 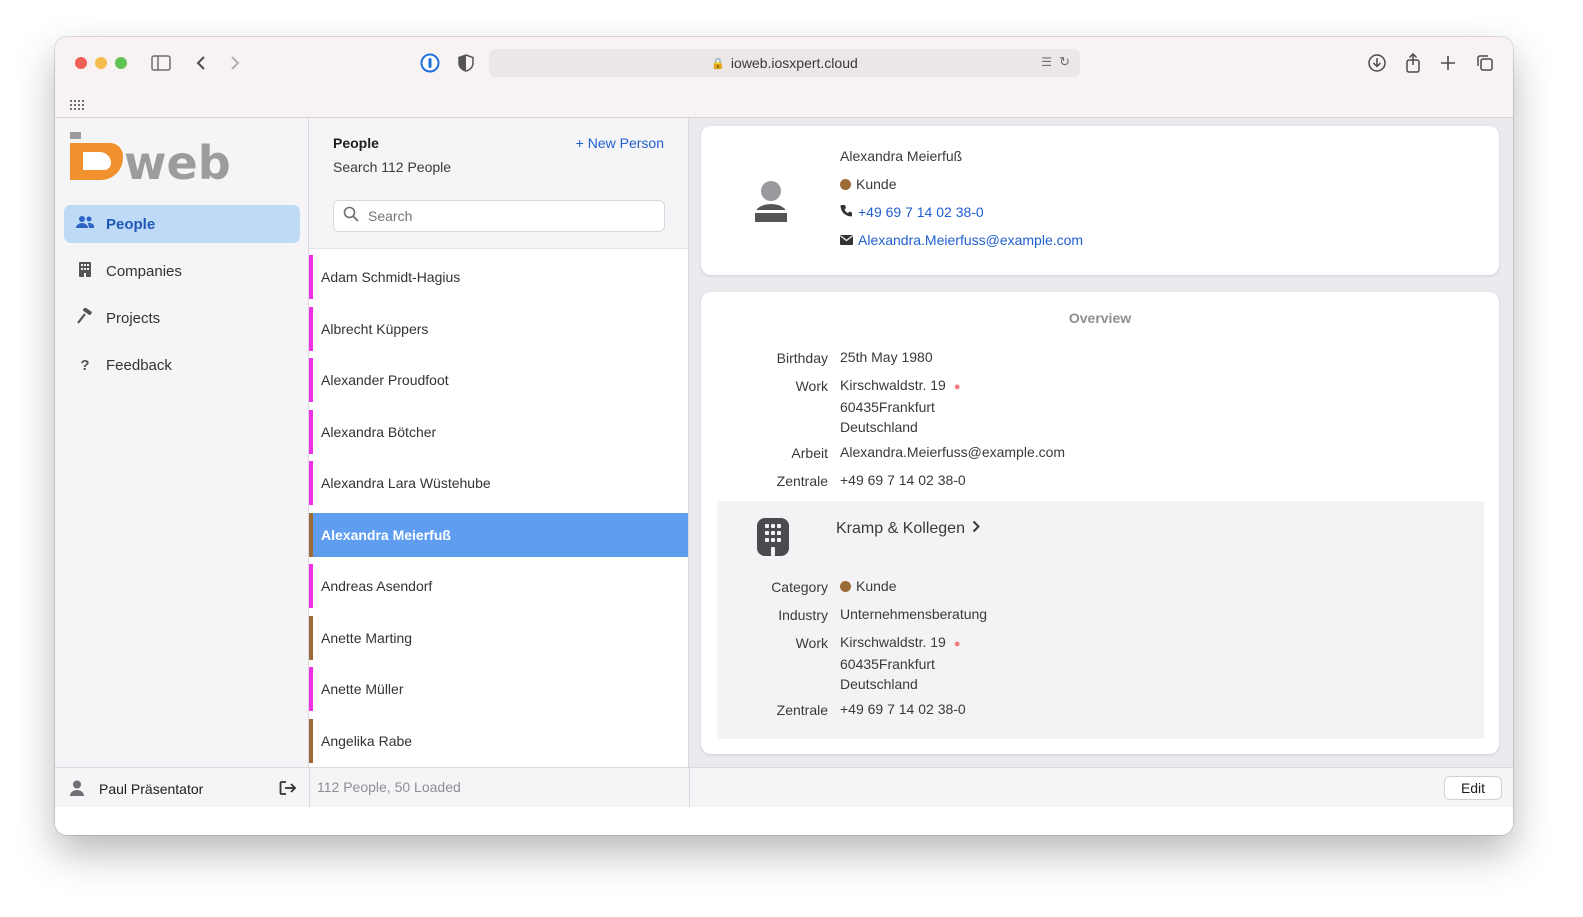 I want to click on address-url: ioweb.iosxpert.cloud, so click(x=794, y=63).